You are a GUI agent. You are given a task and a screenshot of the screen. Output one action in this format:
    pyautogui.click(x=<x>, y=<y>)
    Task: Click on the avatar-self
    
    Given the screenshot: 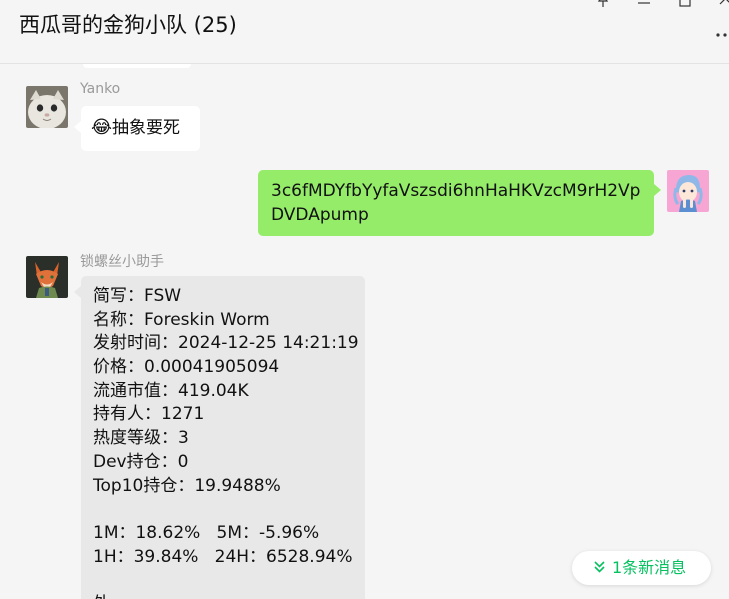 What is the action you would take?
    pyautogui.click(x=688, y=191)
    